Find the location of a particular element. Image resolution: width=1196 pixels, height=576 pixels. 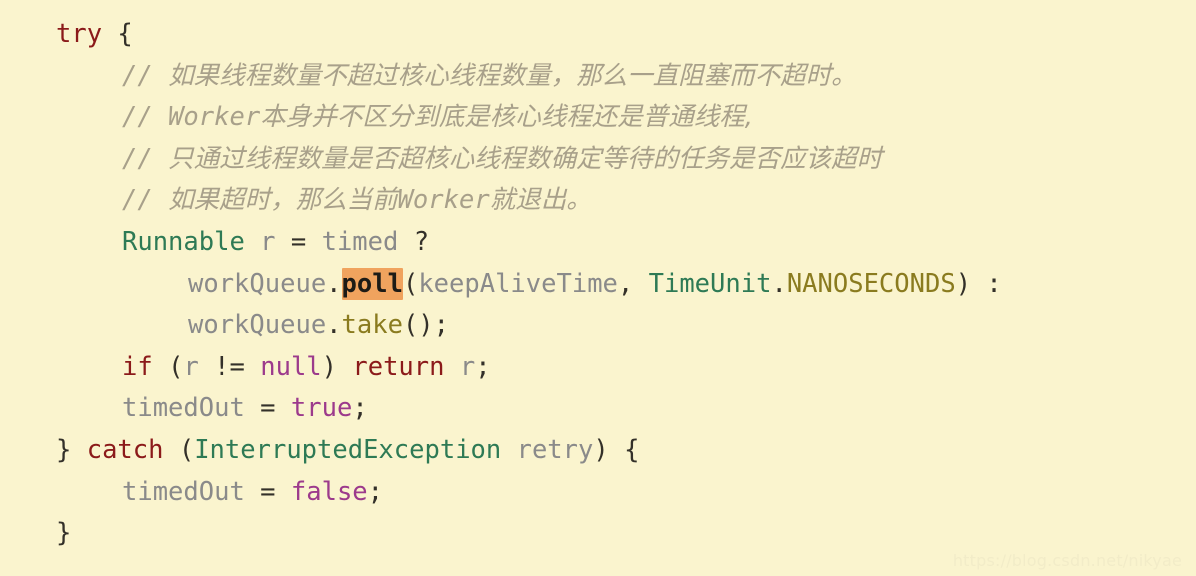

code-line: } catch (InterruptedException retry) { is located at coordinates (598, 451).